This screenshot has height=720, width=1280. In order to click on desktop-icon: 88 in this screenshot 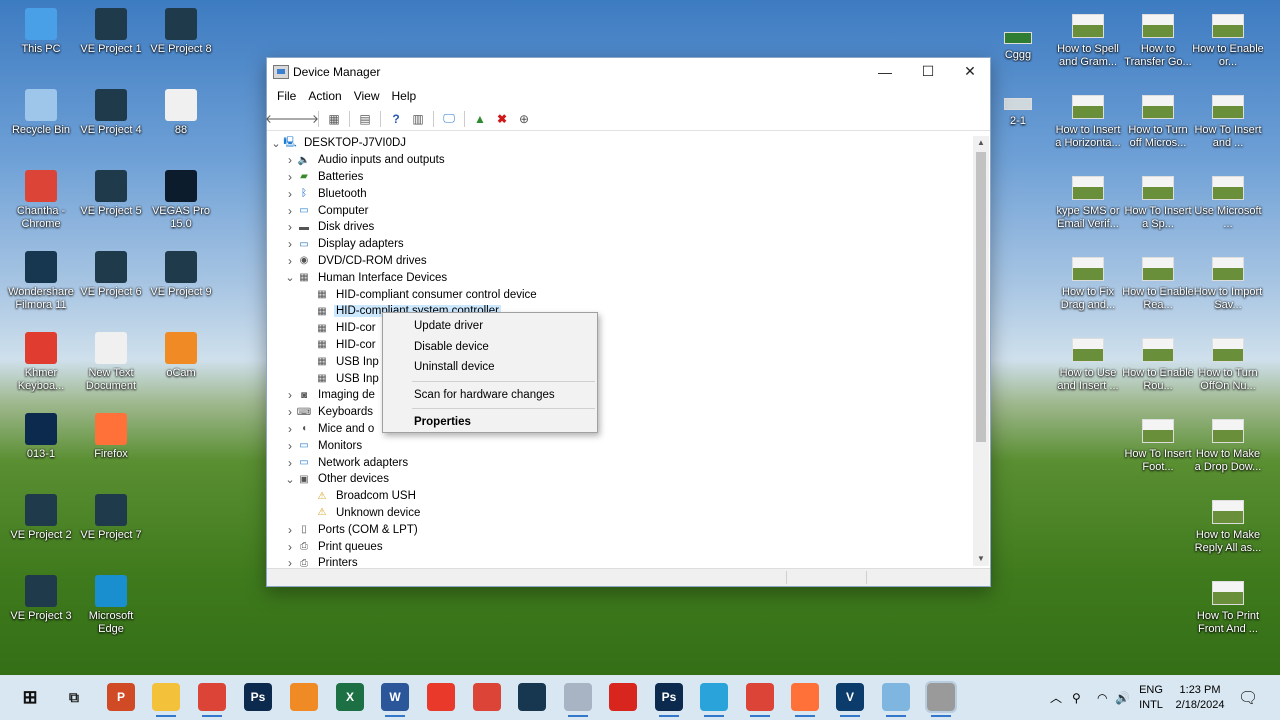, I will do `click(181, 123)`.